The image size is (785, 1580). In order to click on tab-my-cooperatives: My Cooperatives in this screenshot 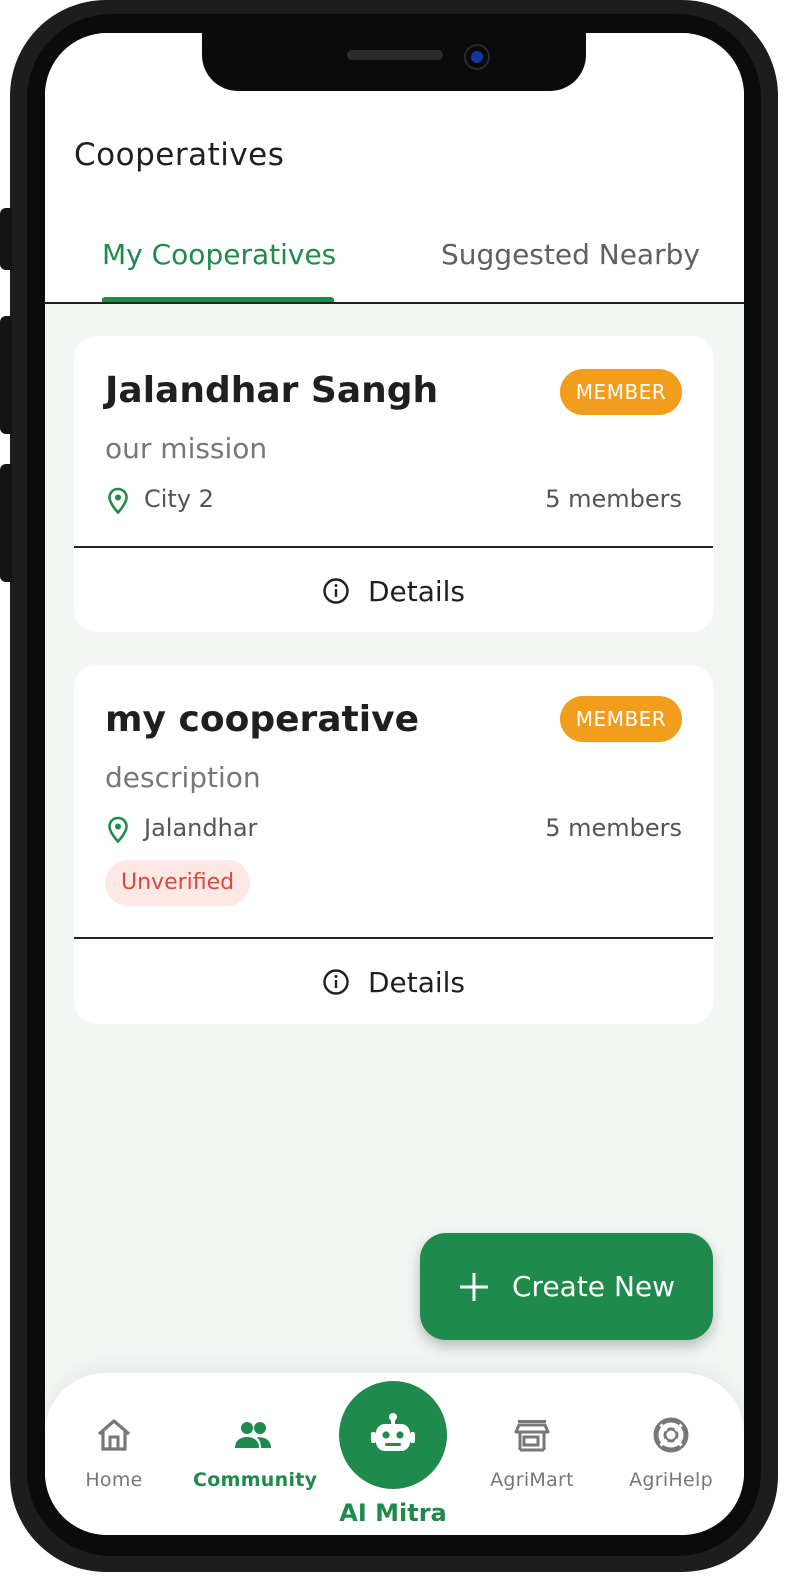, I will do `click(219, 254)`.